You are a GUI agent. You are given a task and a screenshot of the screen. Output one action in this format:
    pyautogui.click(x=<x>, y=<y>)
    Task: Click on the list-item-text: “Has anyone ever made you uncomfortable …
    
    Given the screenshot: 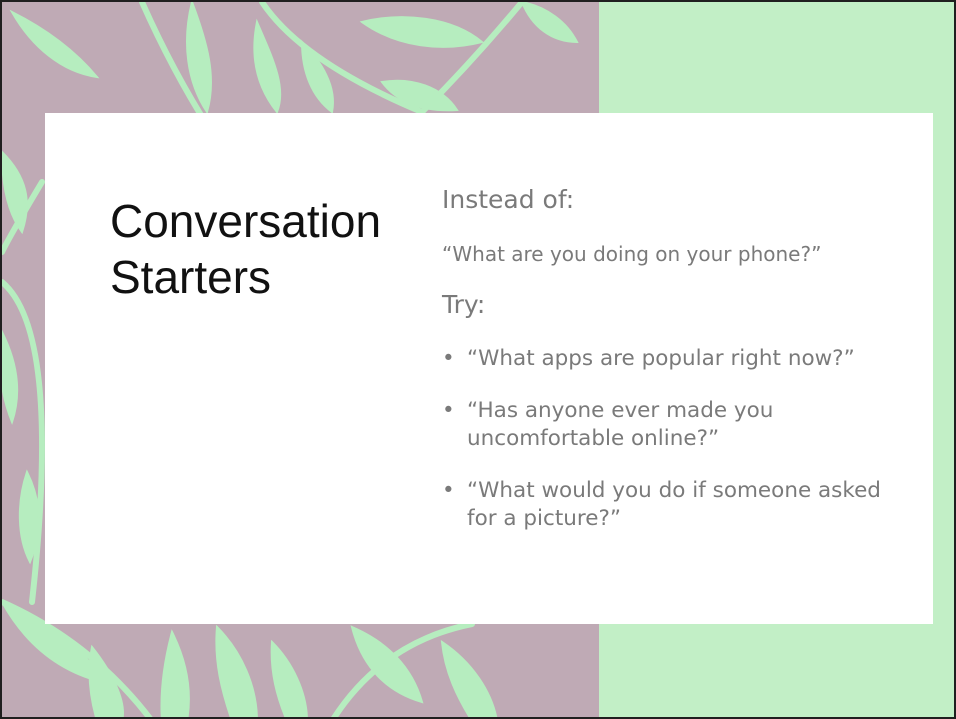 What is the action you would take?
    pyautogui.click(x=620, y=424)
    